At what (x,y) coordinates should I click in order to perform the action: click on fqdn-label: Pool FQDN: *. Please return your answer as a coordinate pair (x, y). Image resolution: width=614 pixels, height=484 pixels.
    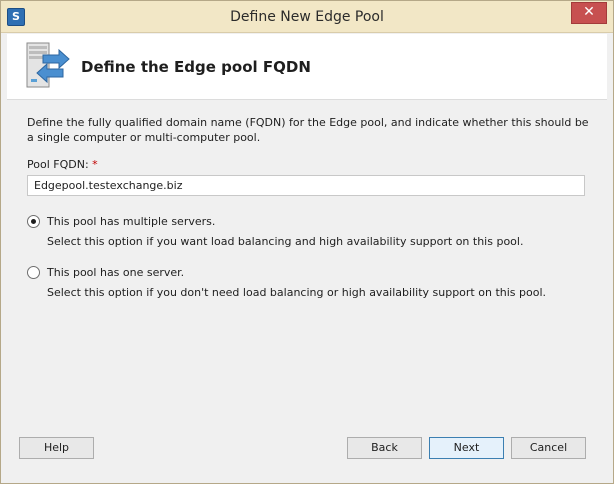
    Looking at the image, I should click on (62, 164).